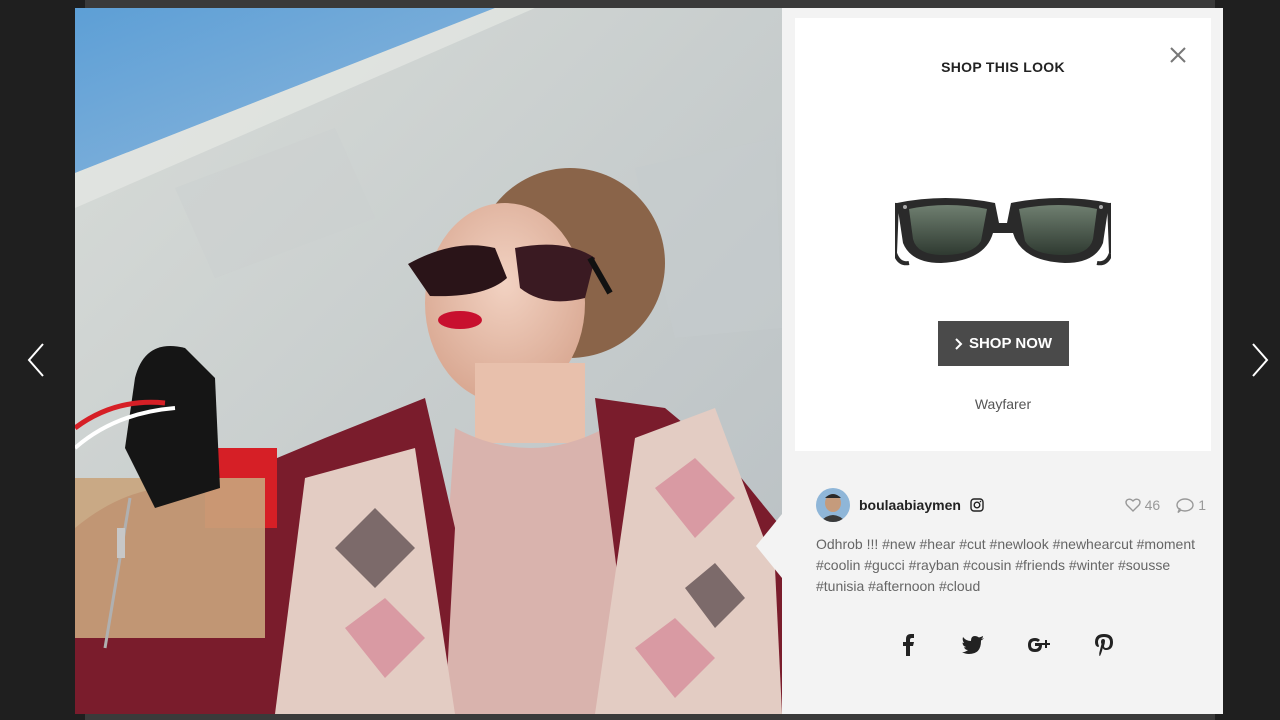 This screenshot has width=1280, height=720. Describe the element at coordinates (1185, 505) in the screenshot. I see `comment-icon` at that location.